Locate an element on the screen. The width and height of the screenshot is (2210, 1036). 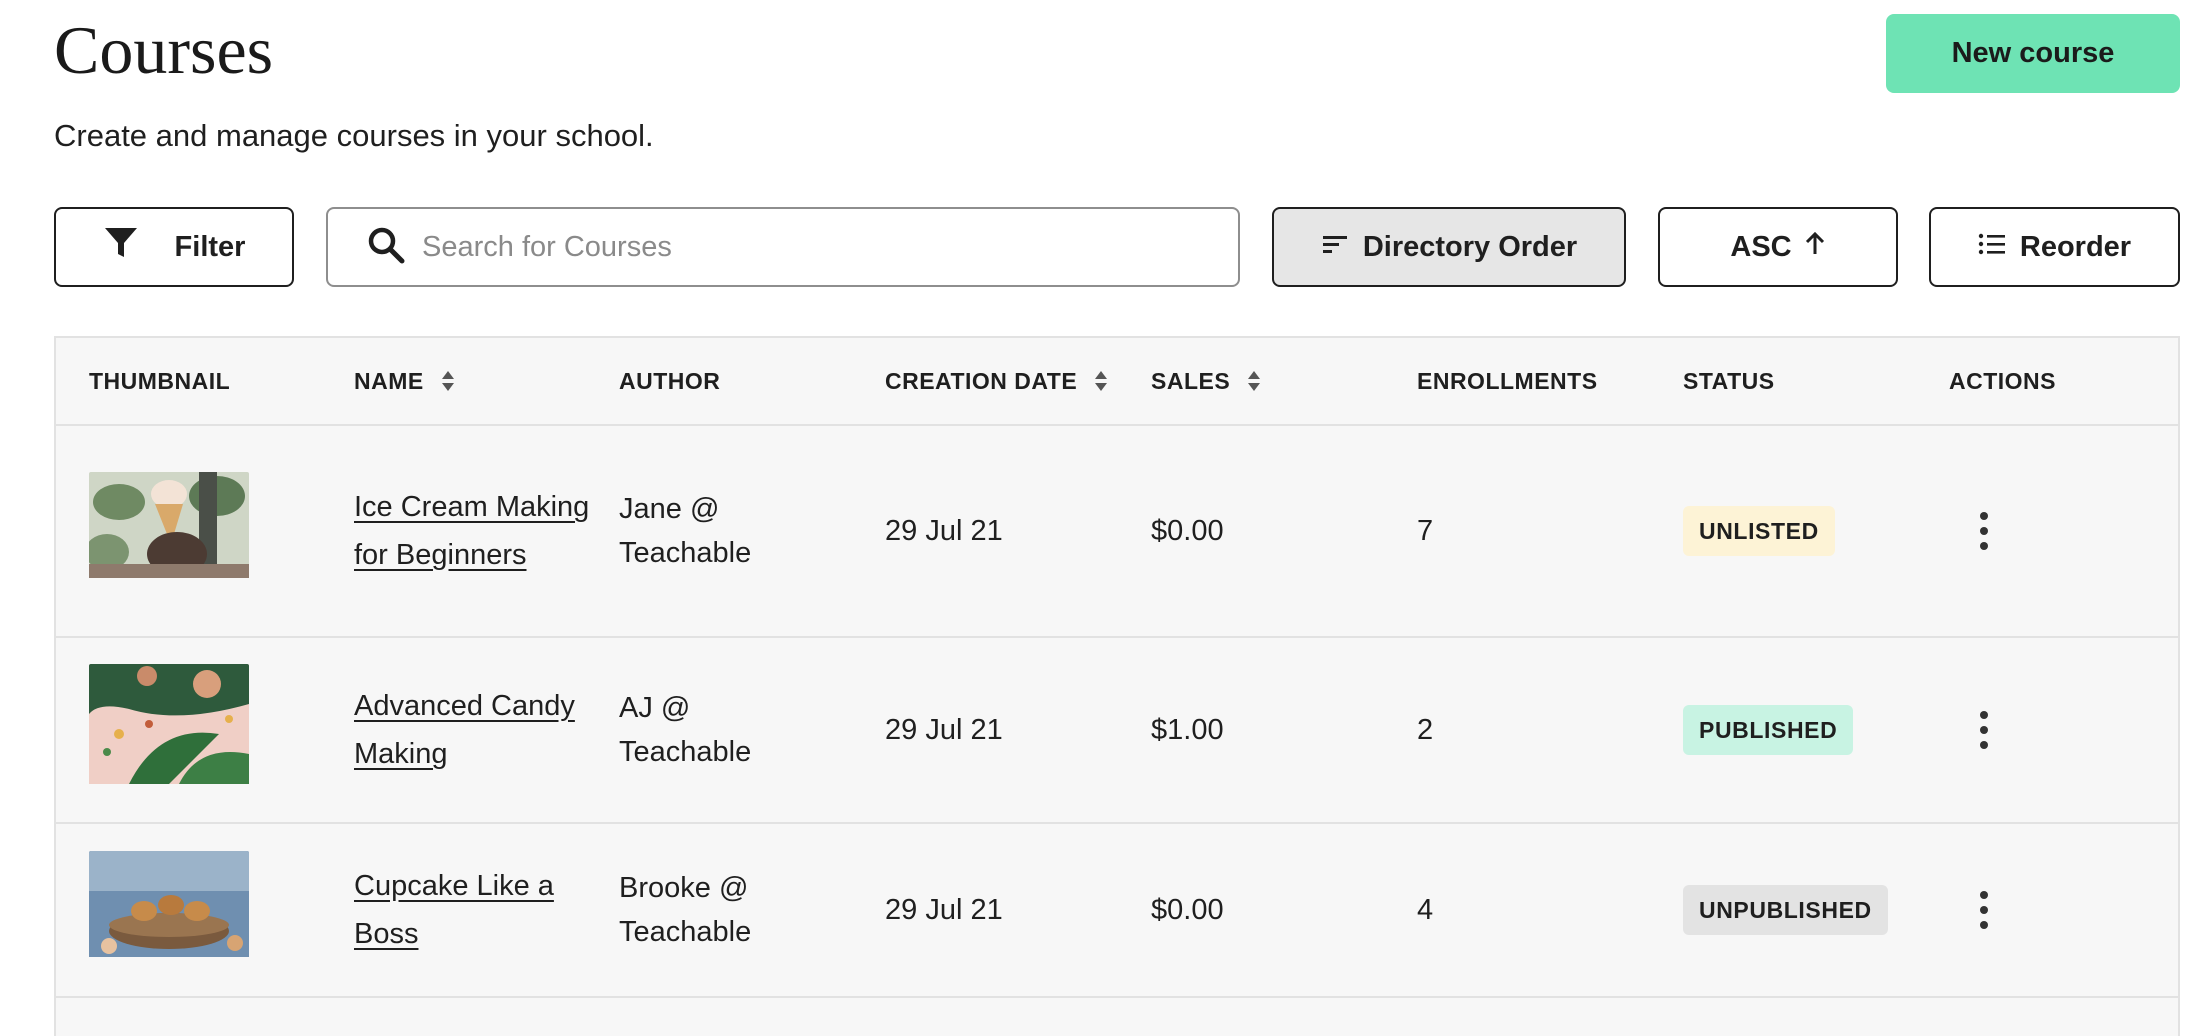
column-author-label: AUTHOR is located at coordinates (670, 380).